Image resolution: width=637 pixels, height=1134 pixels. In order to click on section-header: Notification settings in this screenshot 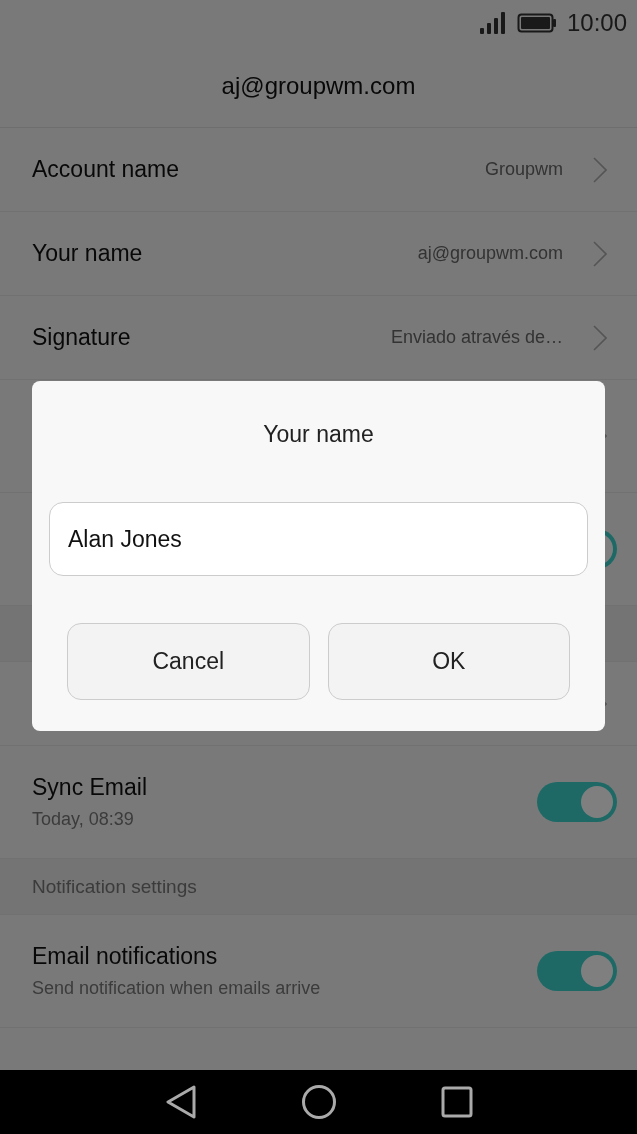, I will do `click(114, 886)`.